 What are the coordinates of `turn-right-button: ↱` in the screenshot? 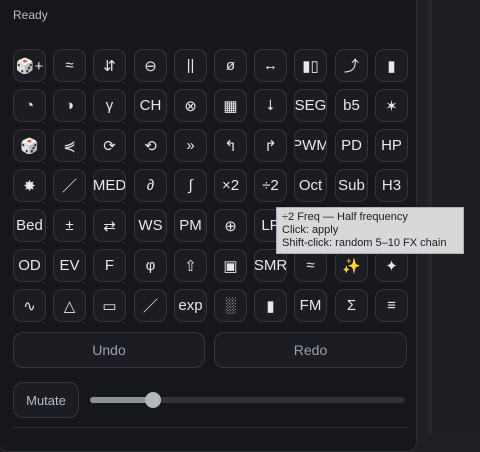 It's located at (270, 145).